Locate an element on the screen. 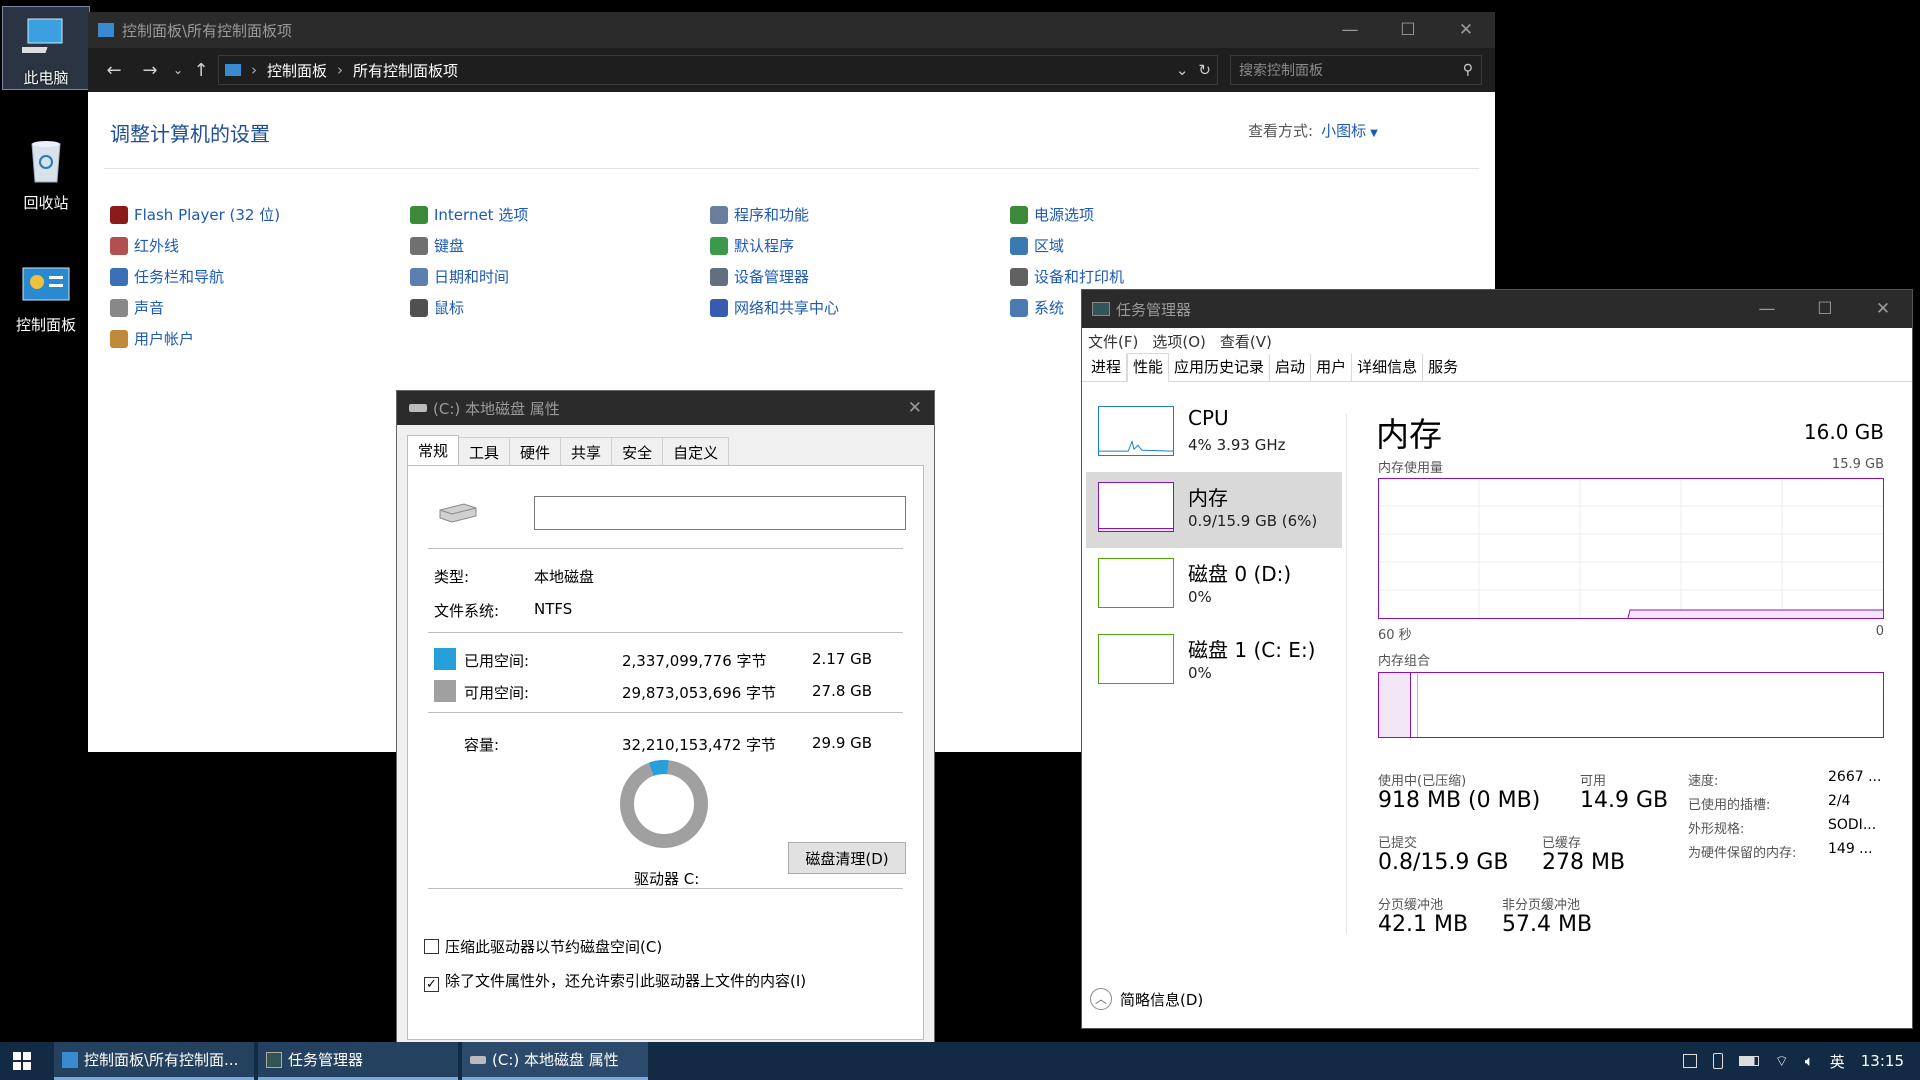 The width and height of the screenshot is (1920, 1080). capacity-bytes: 32,210,153,472 字节 is located at coordinates (699, 745).